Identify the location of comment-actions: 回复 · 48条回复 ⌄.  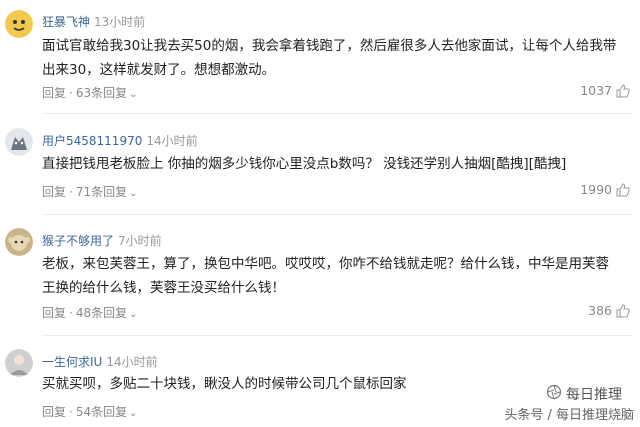
(90, 312).